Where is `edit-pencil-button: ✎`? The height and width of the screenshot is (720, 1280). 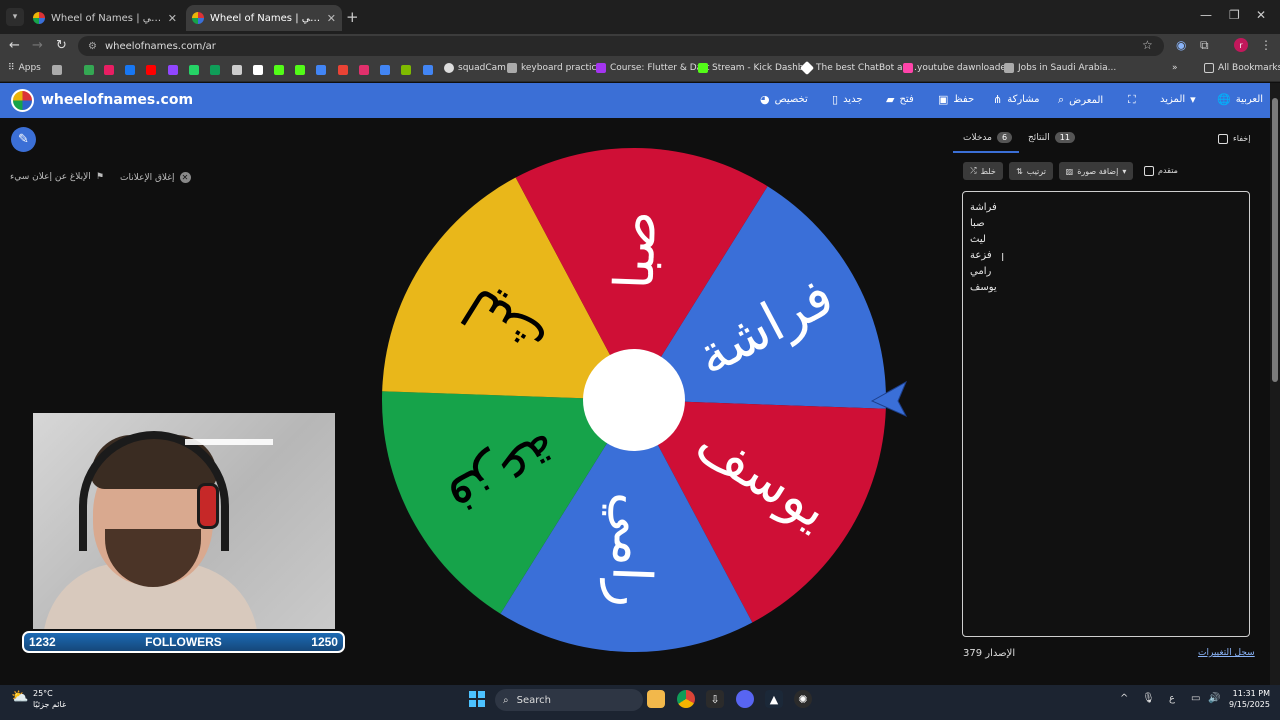 edit-pencil-button: ✎ is located at coordinates (23, 139).